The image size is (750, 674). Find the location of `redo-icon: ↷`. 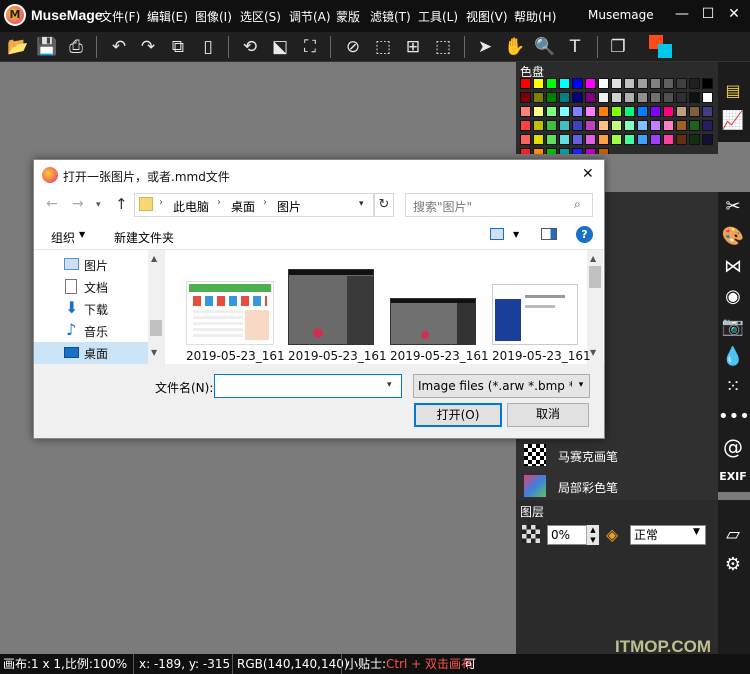

redo-icon: ↷ is located at coordinates (148, 47).